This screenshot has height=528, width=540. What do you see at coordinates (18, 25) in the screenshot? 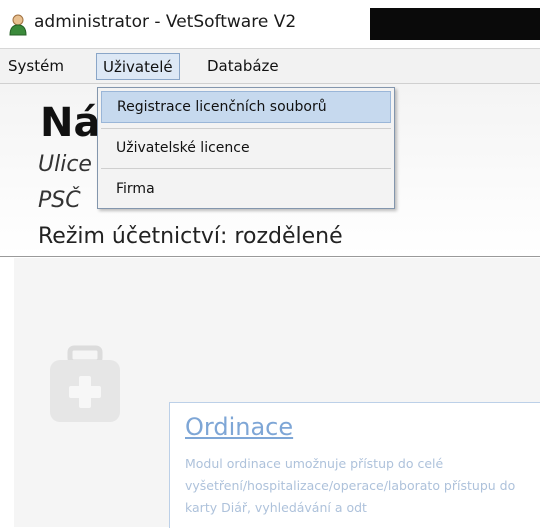
I see `user-icon` at bounding box center [18, 25].